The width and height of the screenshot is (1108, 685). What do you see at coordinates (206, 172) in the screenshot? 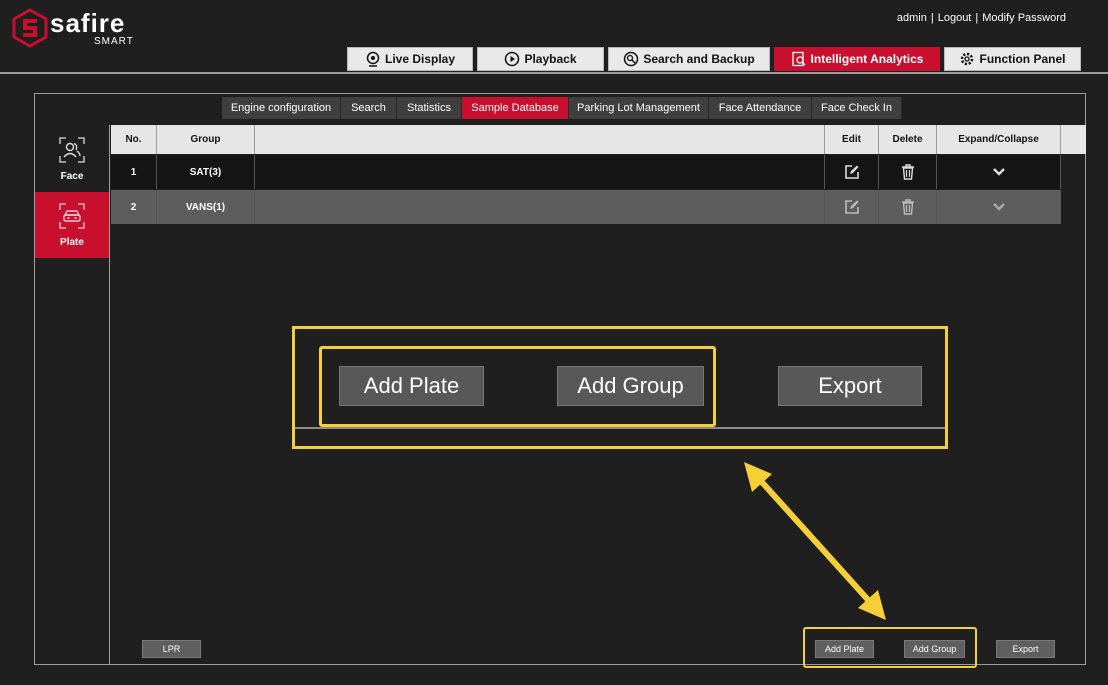
I see `cell-group: SAT(3)` at bounding box center [206, 172].